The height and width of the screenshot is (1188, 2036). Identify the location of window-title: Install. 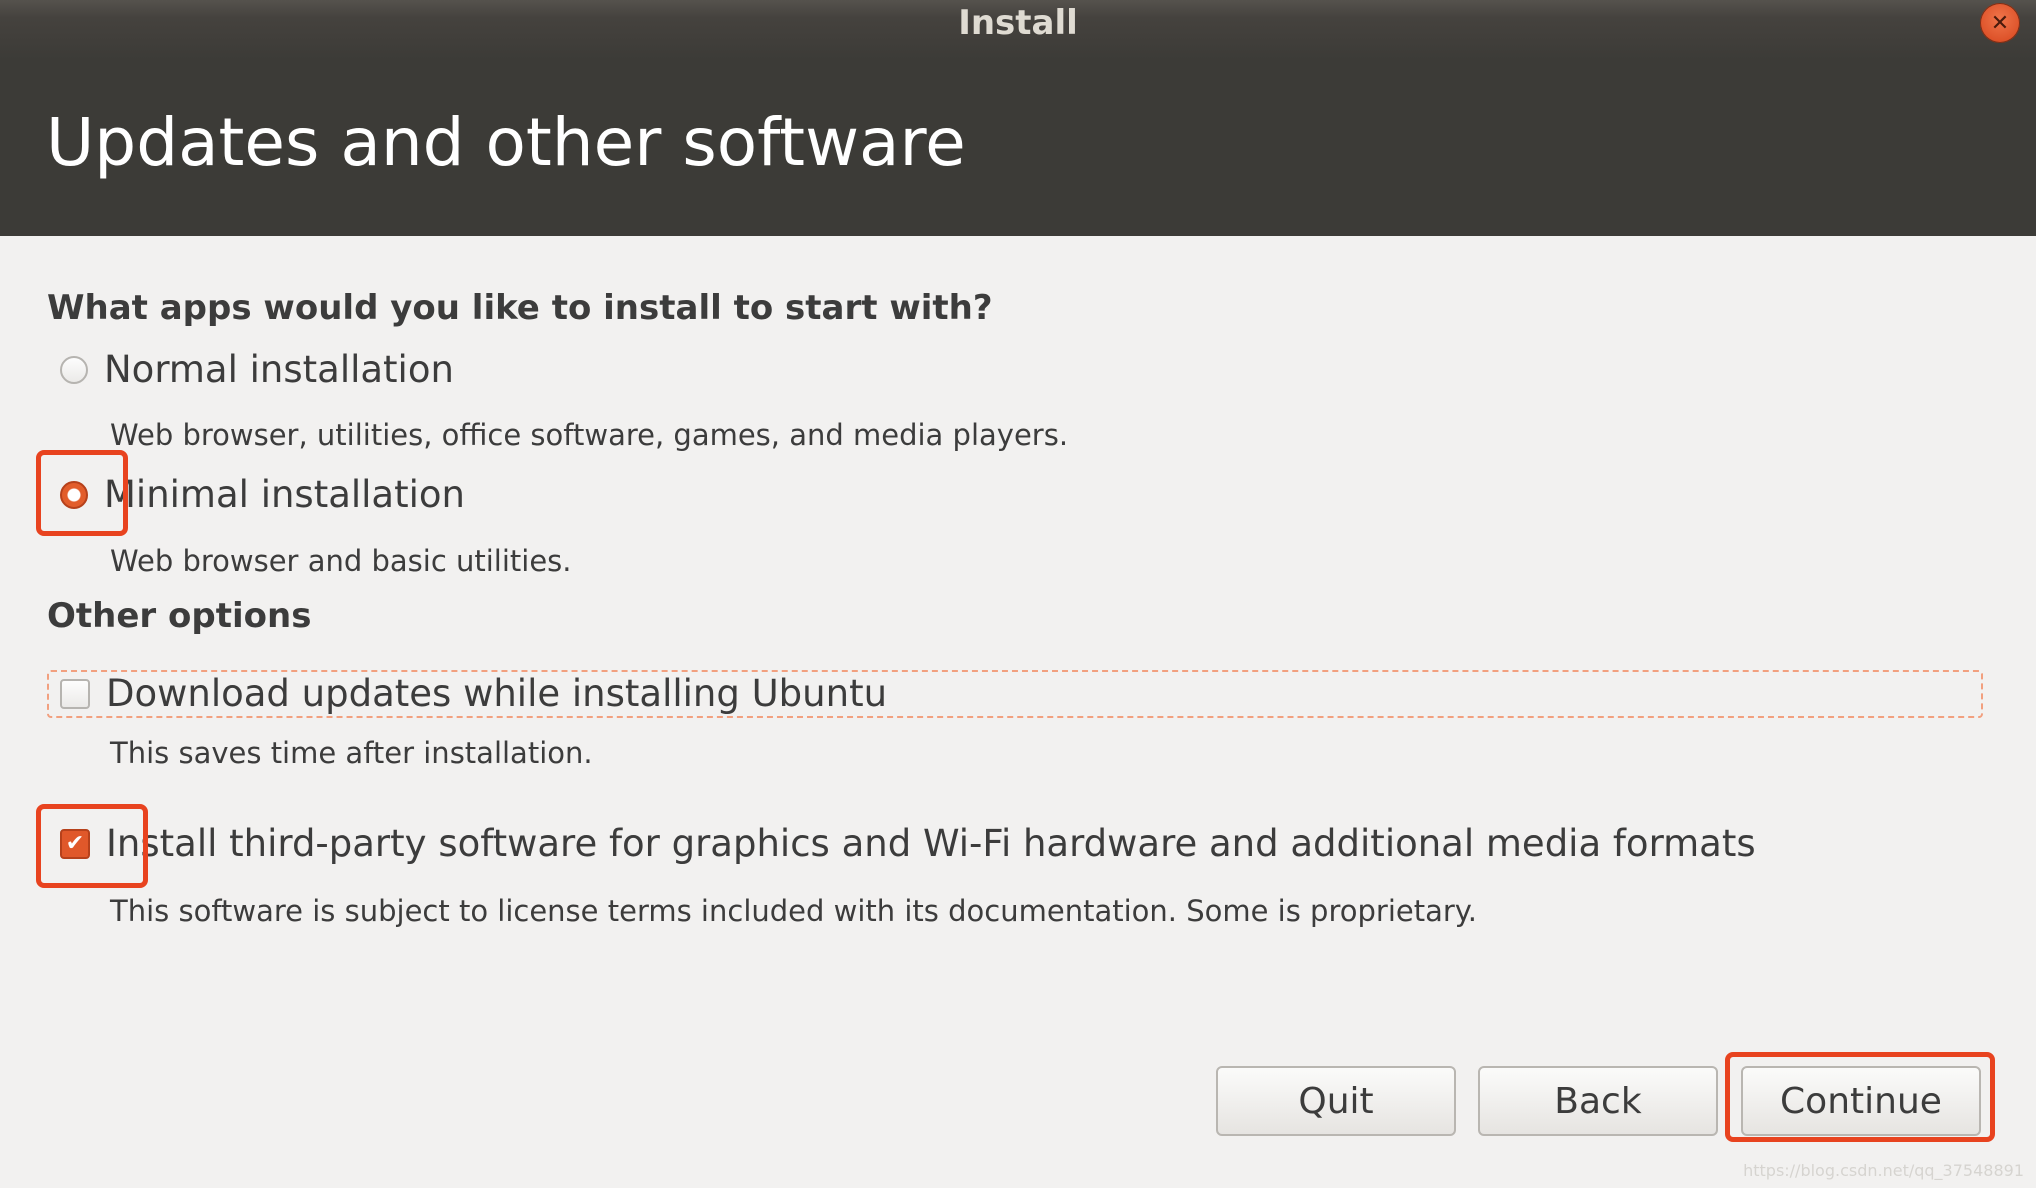
(1018, 23).